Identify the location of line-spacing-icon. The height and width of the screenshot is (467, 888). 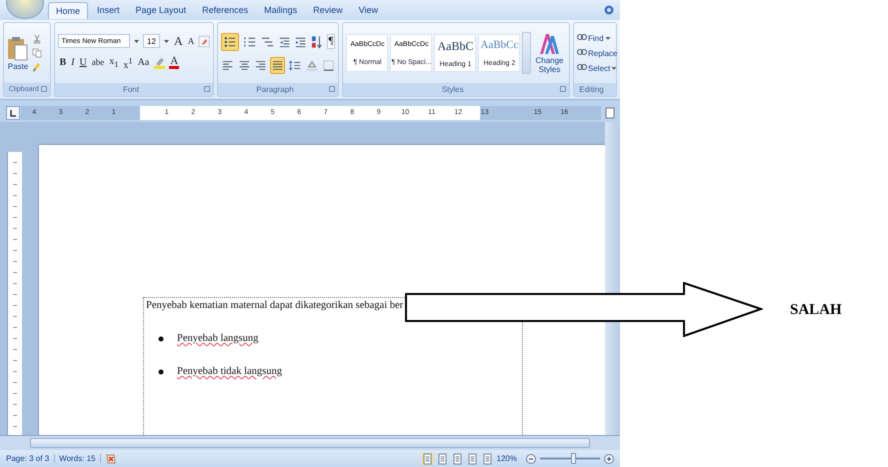
(295, 65).